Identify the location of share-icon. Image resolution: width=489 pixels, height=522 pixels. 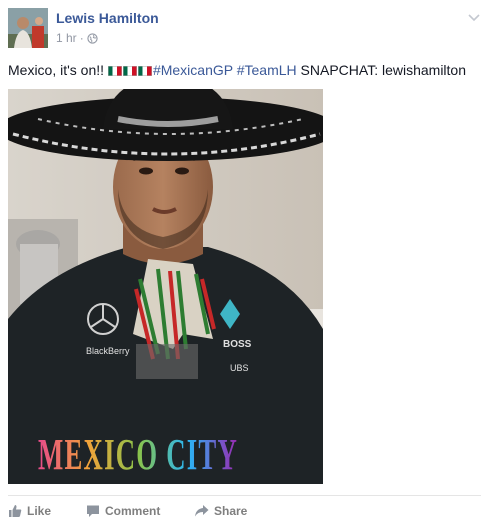
(202, 511).